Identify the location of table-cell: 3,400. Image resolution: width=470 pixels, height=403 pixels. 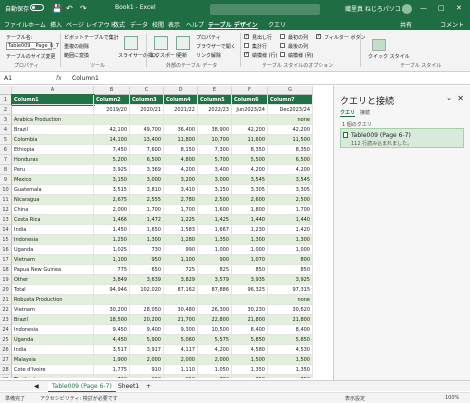
(215, 170).